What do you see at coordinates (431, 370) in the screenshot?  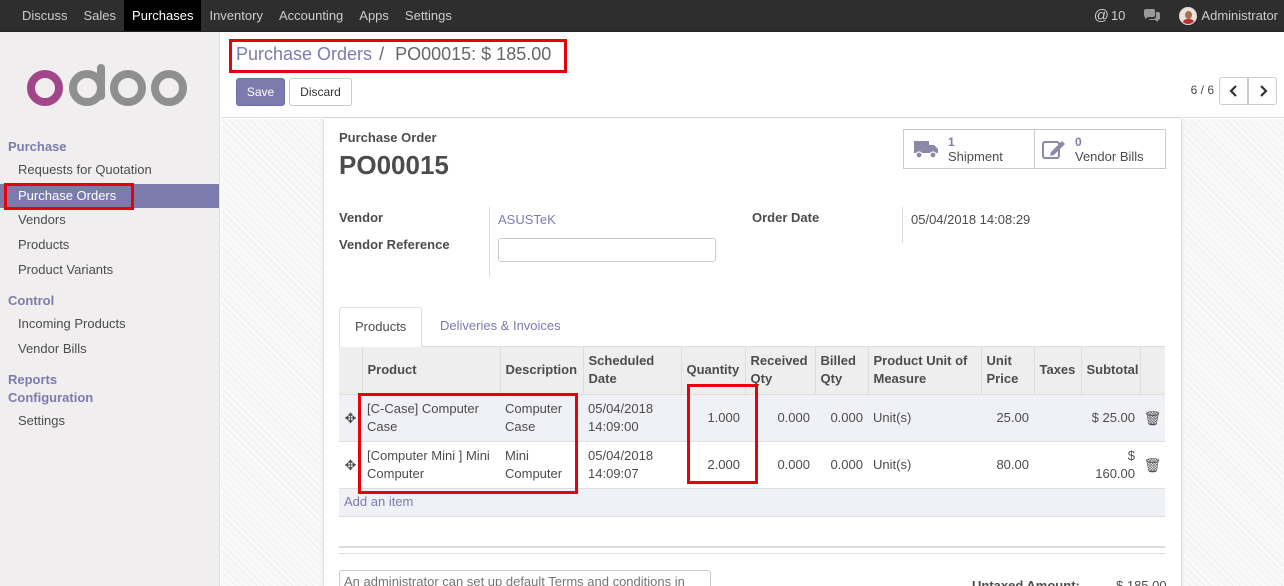 I see `column-header-product: Product` at bounding box center [431, 370].